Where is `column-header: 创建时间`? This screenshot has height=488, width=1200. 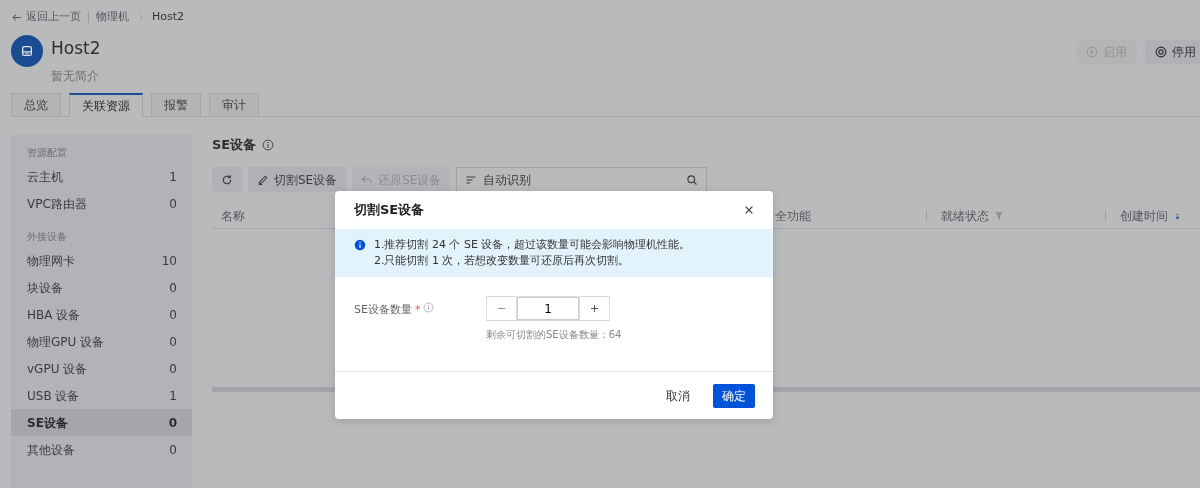
column-header: 创建时间 is located at coordinates (1144, 216).